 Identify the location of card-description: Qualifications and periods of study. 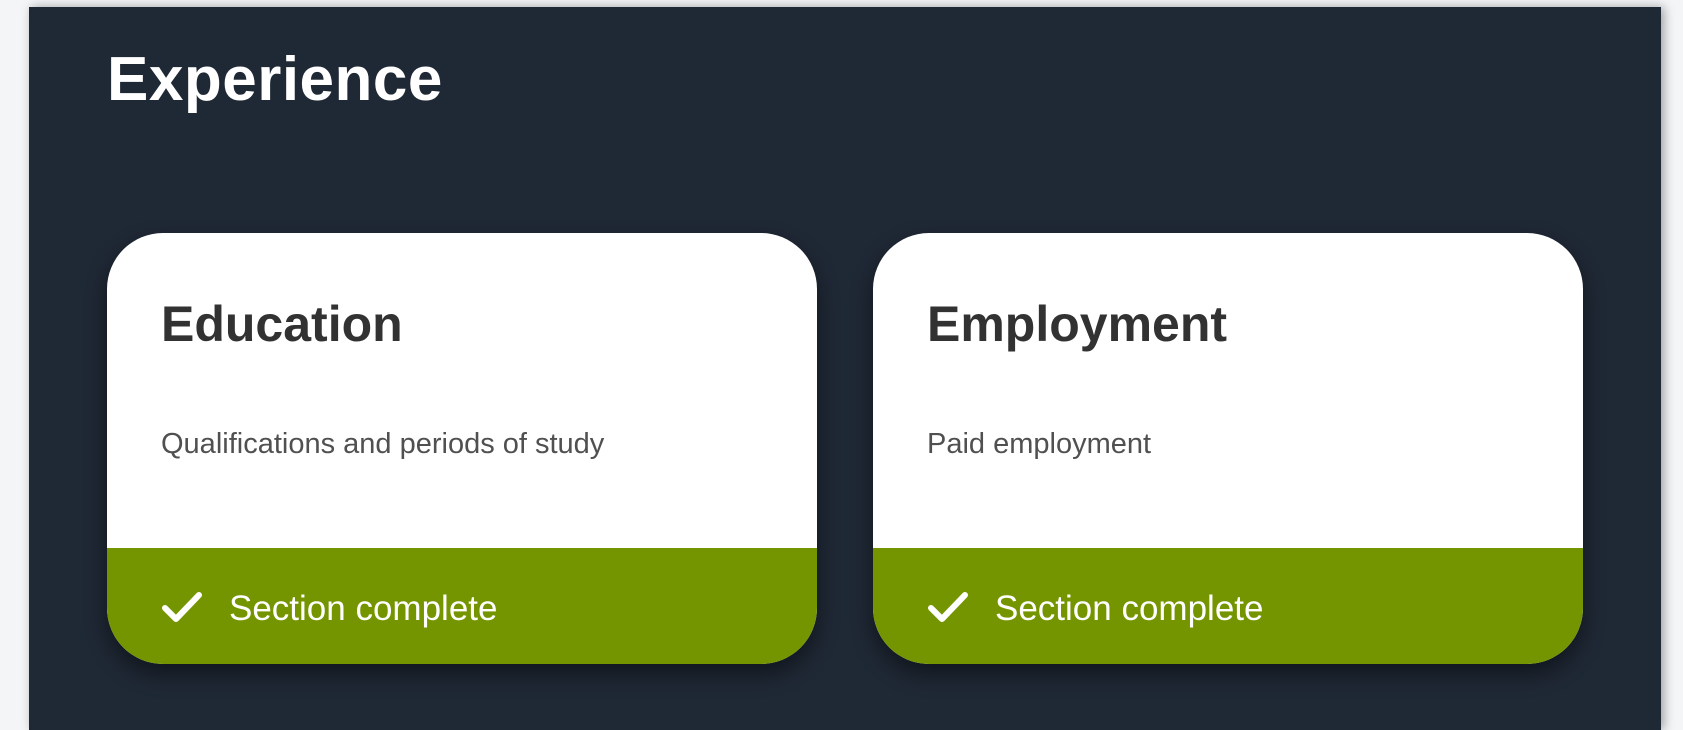
(383, 444).